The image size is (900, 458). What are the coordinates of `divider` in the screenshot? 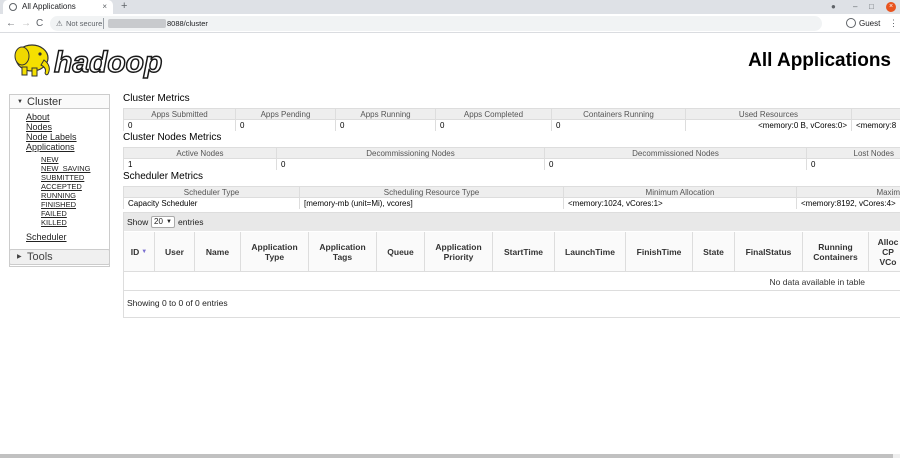 It's located at (103, 23).